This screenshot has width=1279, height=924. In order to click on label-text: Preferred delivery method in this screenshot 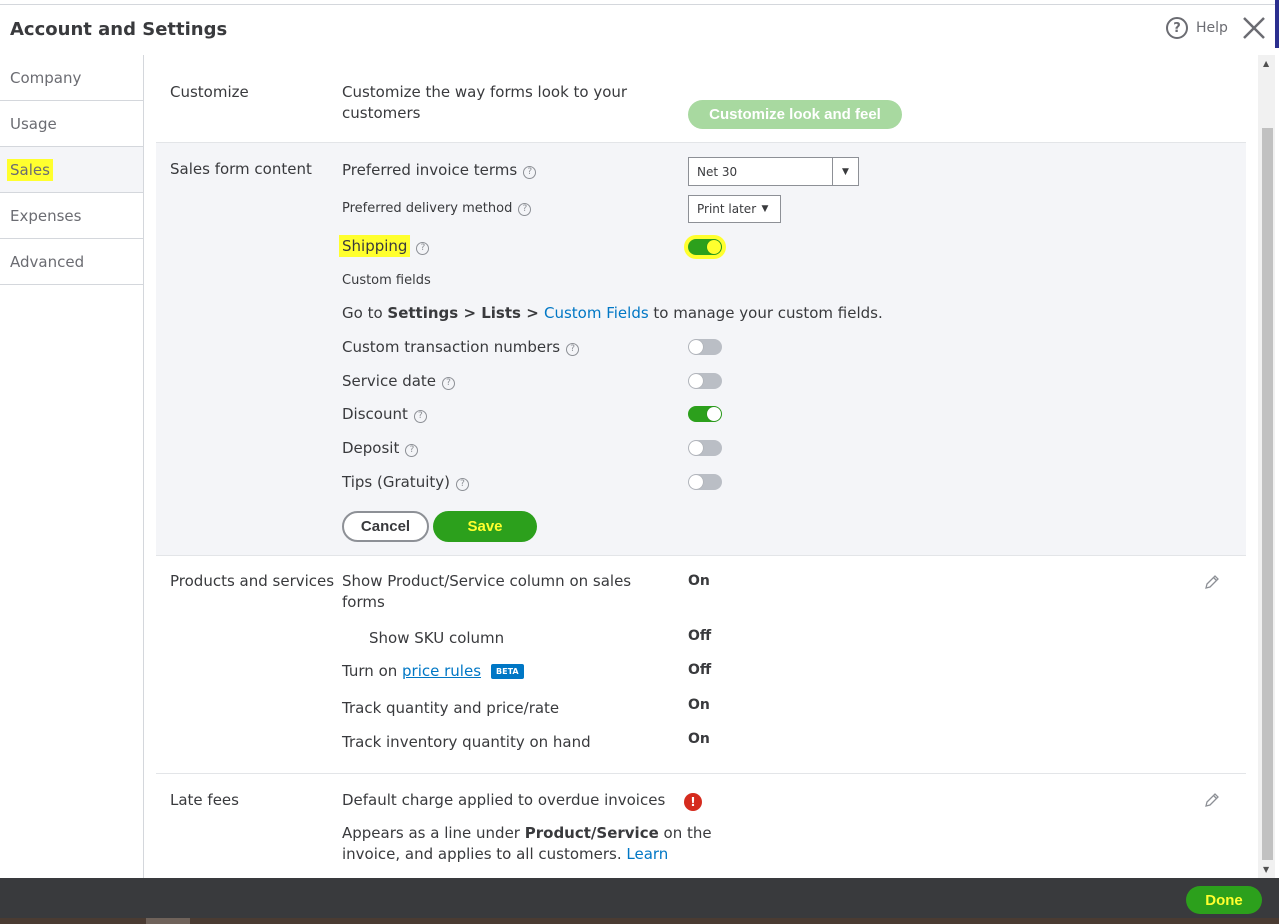, I will do `click(427, 208)`.